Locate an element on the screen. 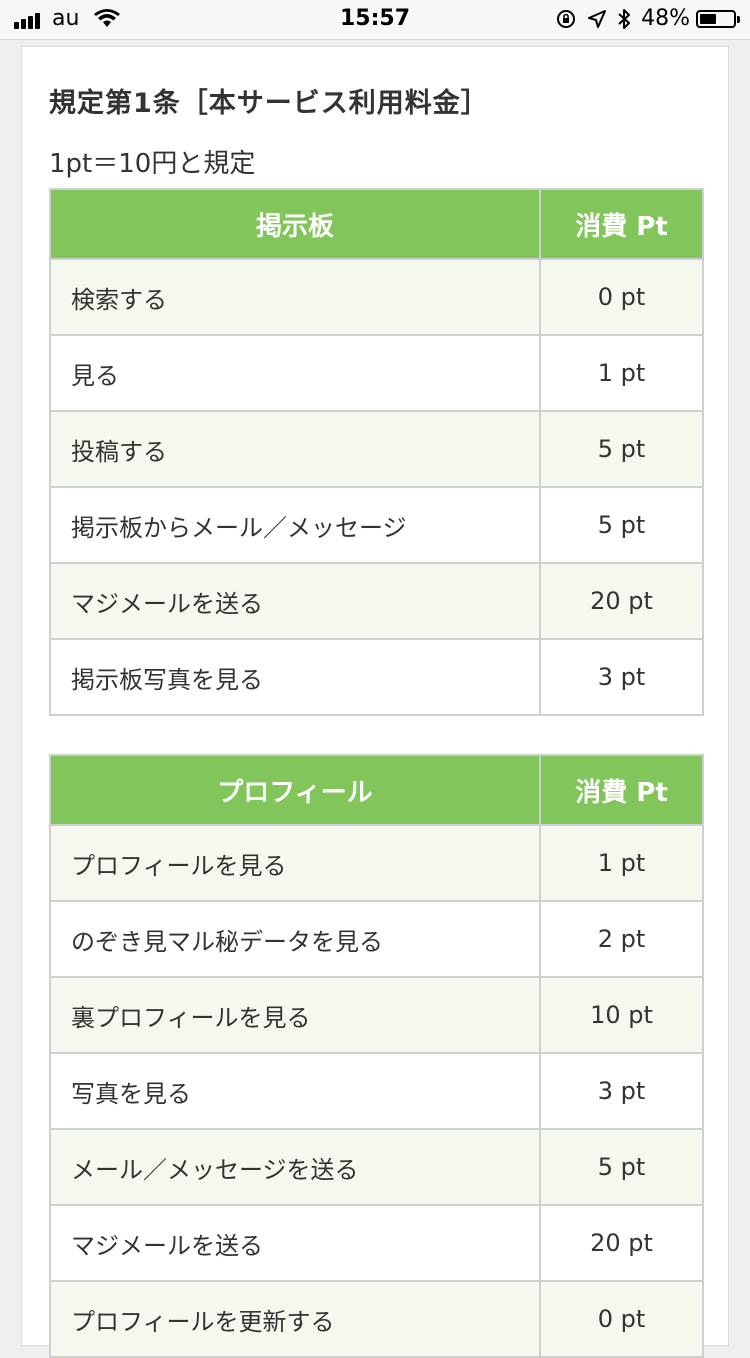 The image size is (750, 1358). table-row: プロフィールを見る 1 pt is located at coordinates (376, 863).